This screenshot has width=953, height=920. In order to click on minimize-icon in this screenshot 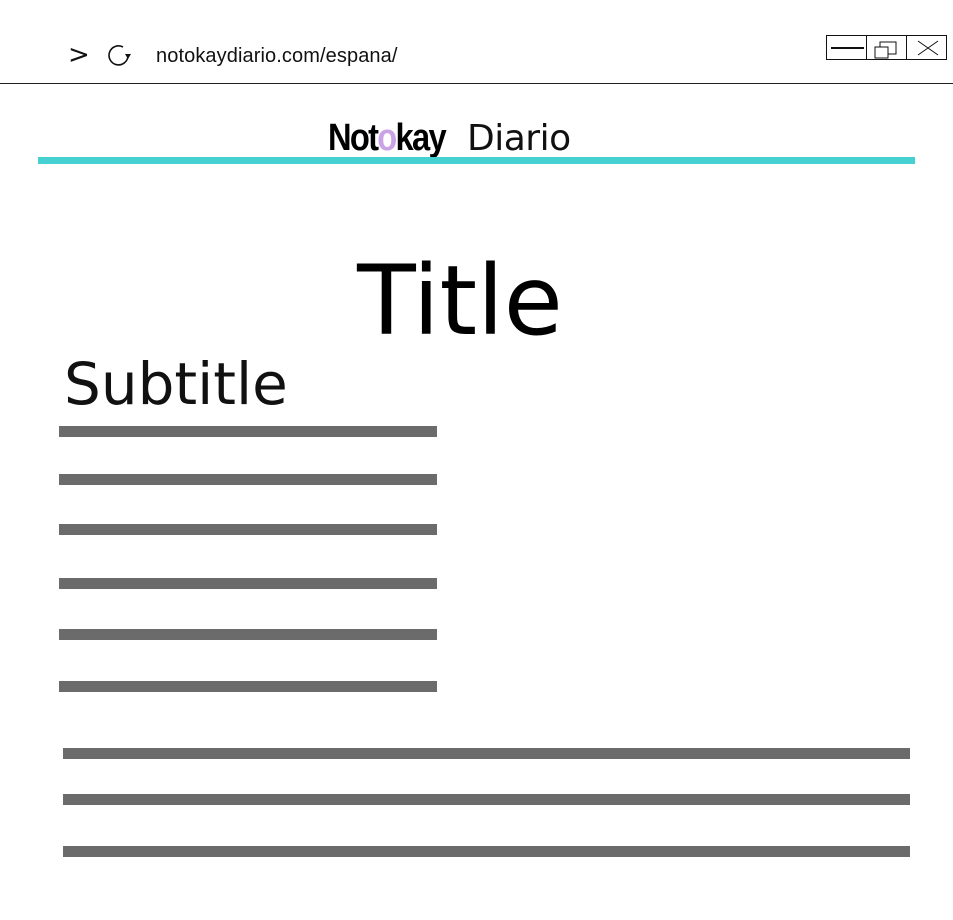, I will do `click(847, 48)`.